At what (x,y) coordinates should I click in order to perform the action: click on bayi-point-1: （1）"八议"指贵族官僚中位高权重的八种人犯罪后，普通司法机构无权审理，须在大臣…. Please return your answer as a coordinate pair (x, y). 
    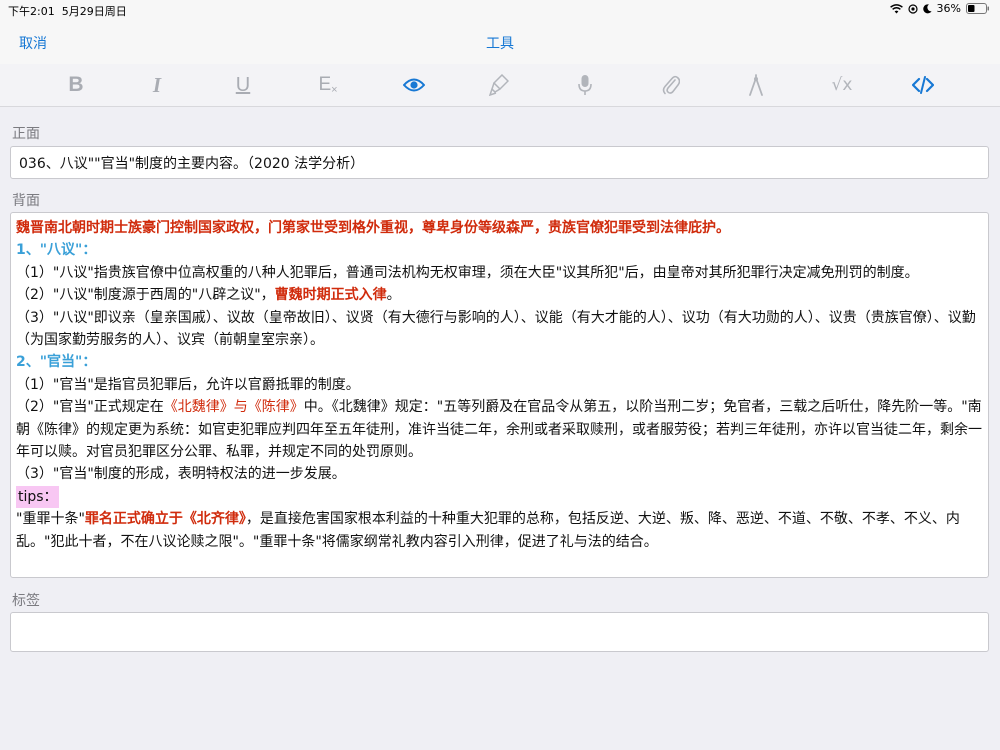
    Looking at the image, I should click on (467, 272).